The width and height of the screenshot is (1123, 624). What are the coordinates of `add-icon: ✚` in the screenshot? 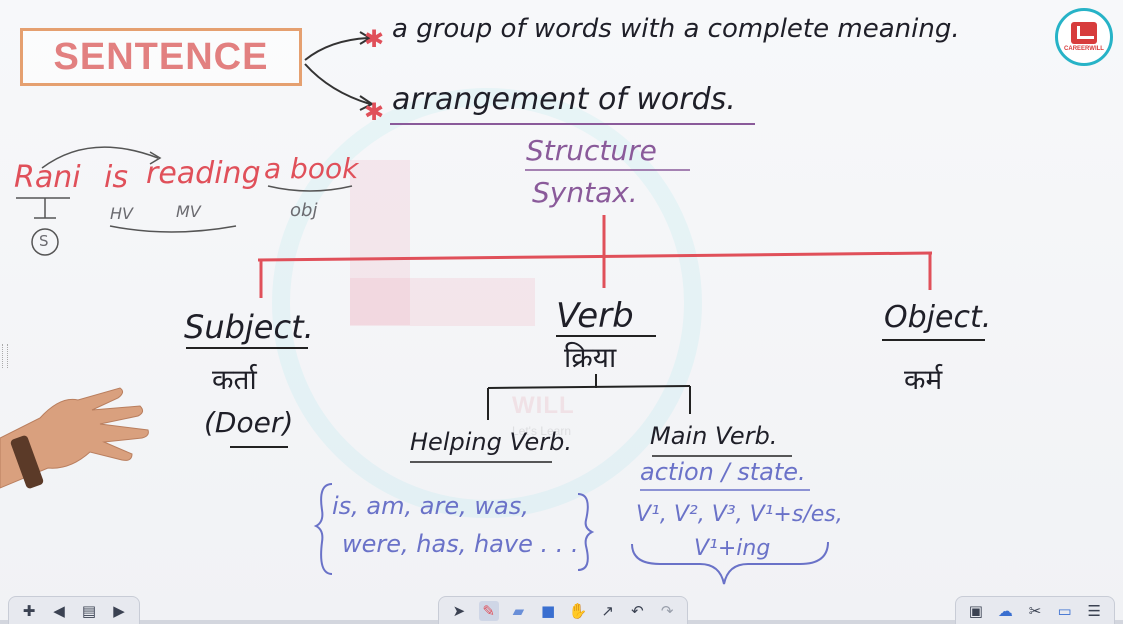 It's located at (29, 611).